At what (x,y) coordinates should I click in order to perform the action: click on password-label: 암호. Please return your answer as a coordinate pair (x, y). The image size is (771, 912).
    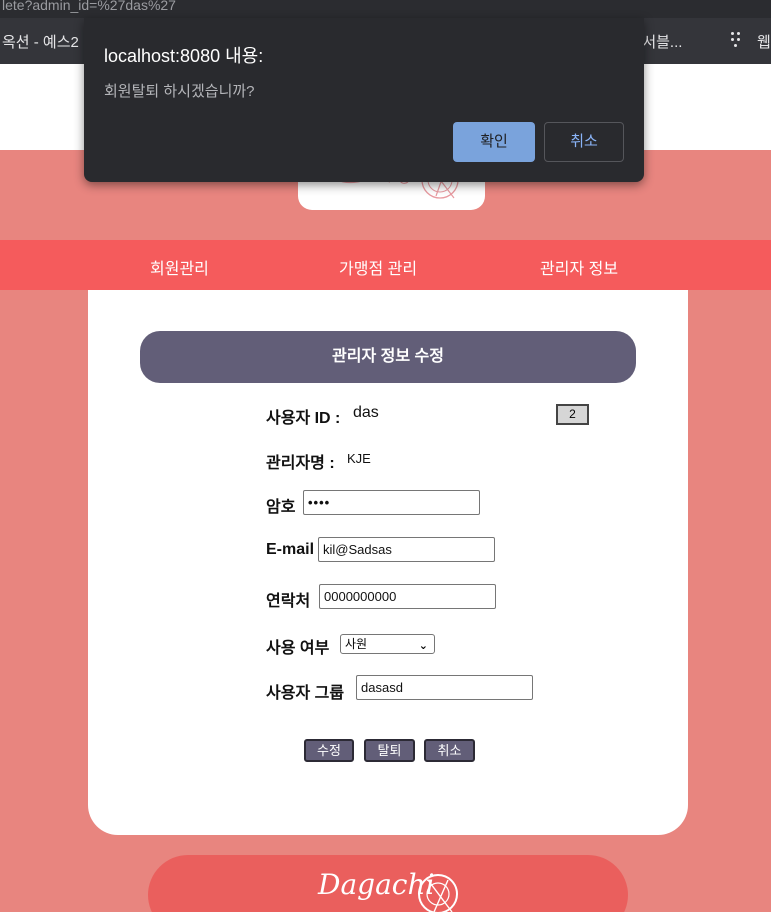
    Looking at the image, I should click on (281, 507).